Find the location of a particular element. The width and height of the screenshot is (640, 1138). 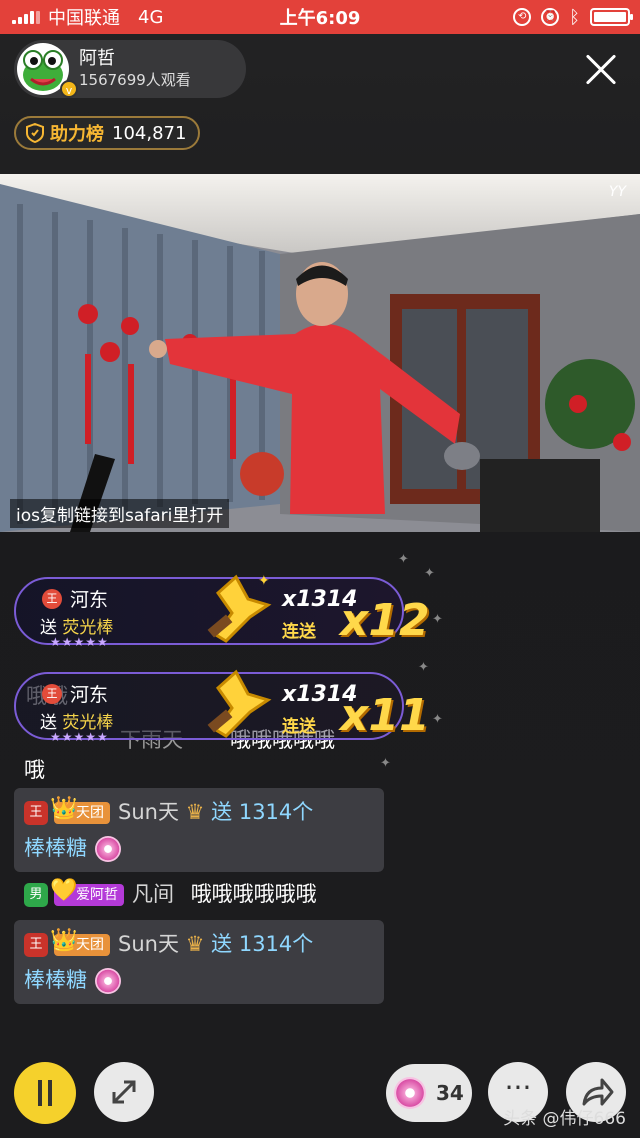

viewer-count: 1567699人观看 is located at coordinates (135, 80).